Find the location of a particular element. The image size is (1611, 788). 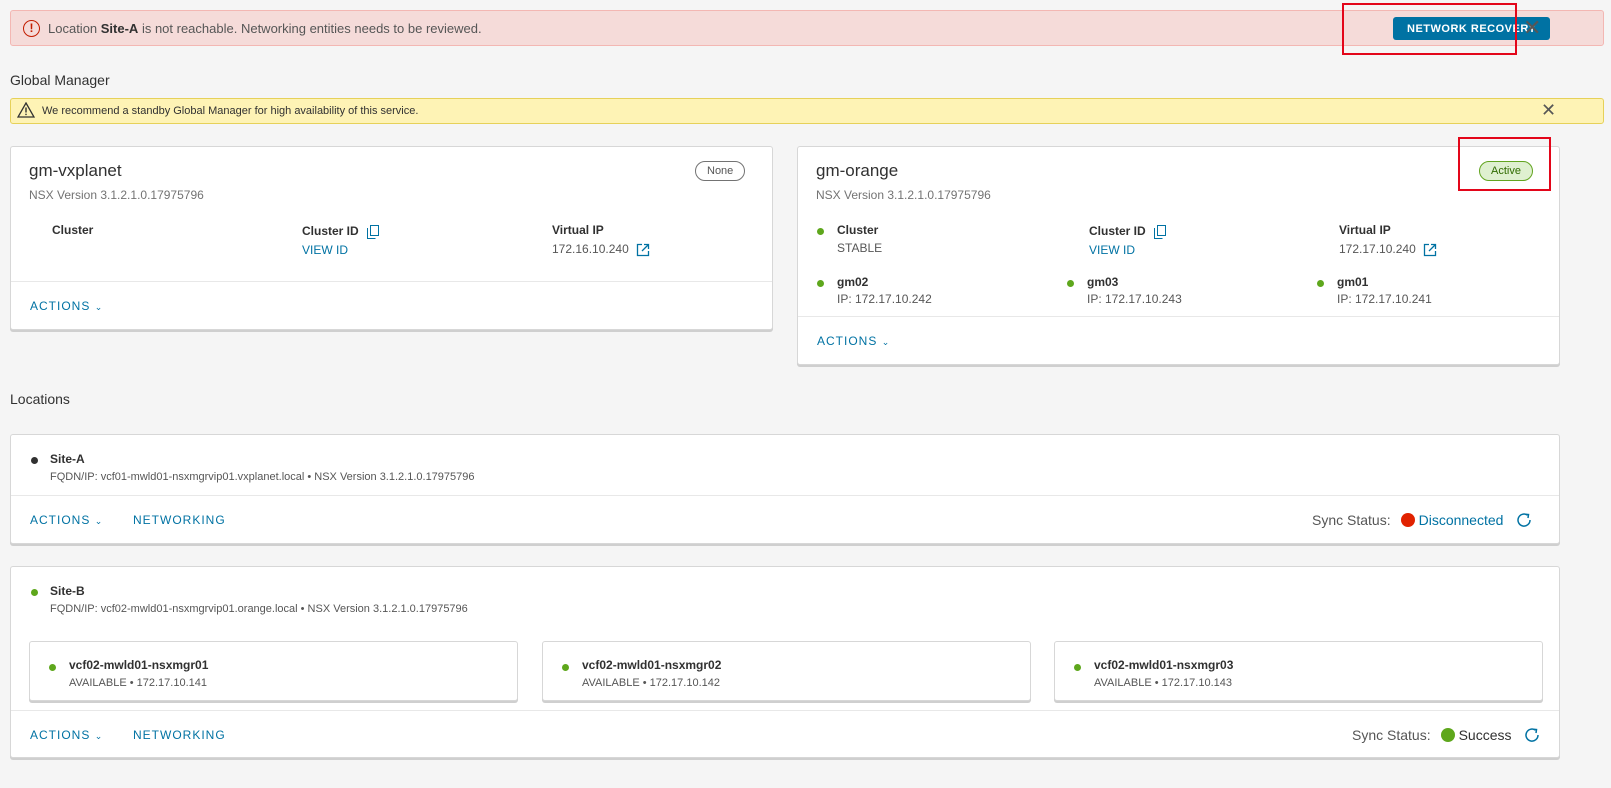

sync-status: Sync Status: Disconnected is located at coordinates (1422, 520).